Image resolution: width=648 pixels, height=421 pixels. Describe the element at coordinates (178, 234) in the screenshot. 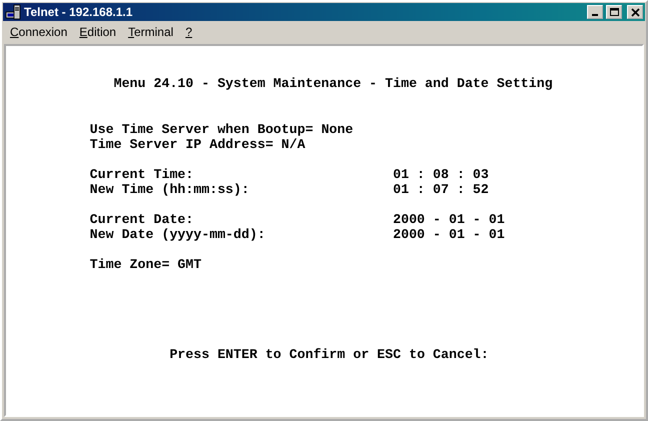

I see `field-label: New Date (yyyy-mm-dd):` at that location.